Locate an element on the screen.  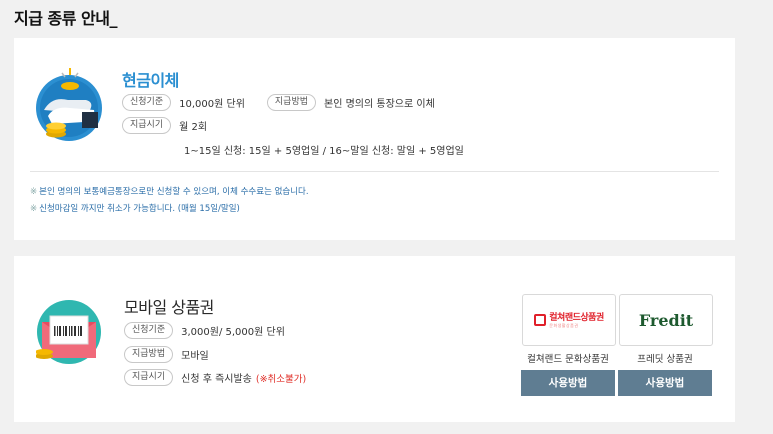
fredit-logo-box: Fredit is located at coordinates (666, 320).